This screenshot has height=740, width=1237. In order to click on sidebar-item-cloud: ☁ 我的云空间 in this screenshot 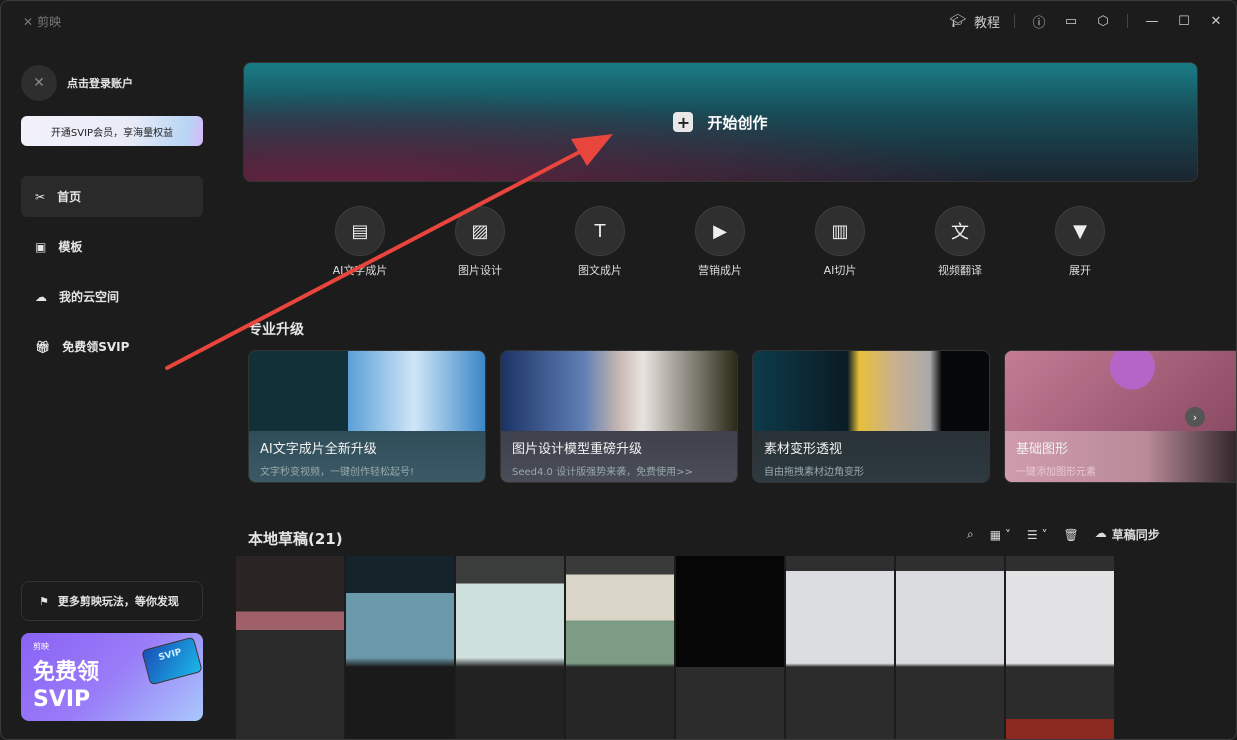, I will do `click(112, 296)`.